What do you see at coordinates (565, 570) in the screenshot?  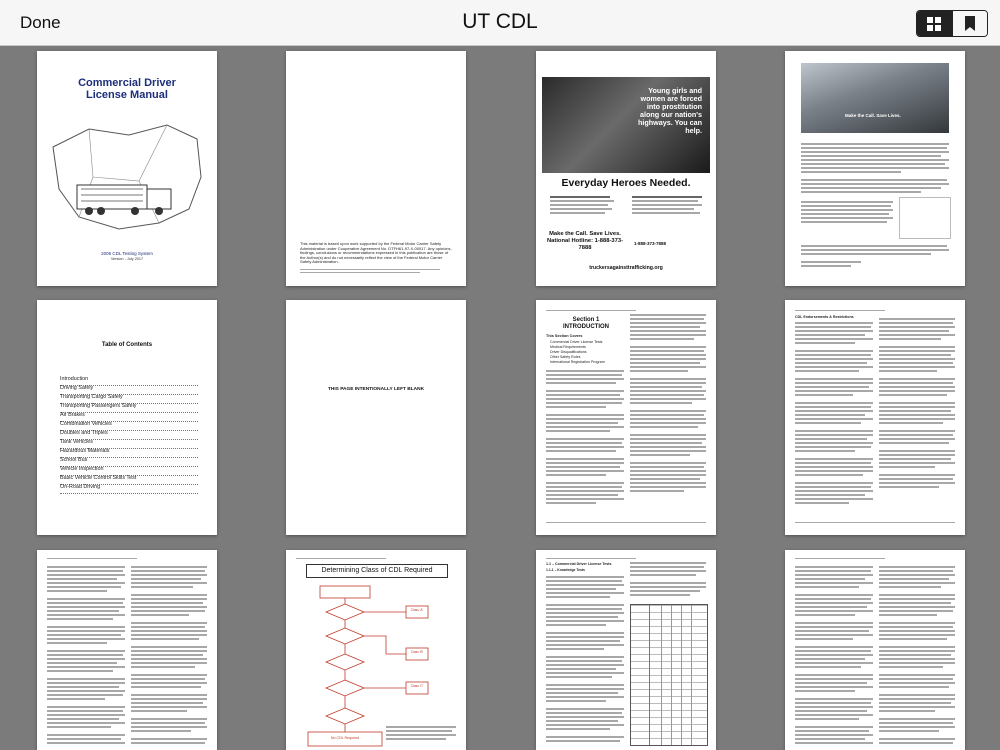 I see `knowledge-tests-heading: 1.1.1 – Knowledge Tests` at bounding box center [565, 570].